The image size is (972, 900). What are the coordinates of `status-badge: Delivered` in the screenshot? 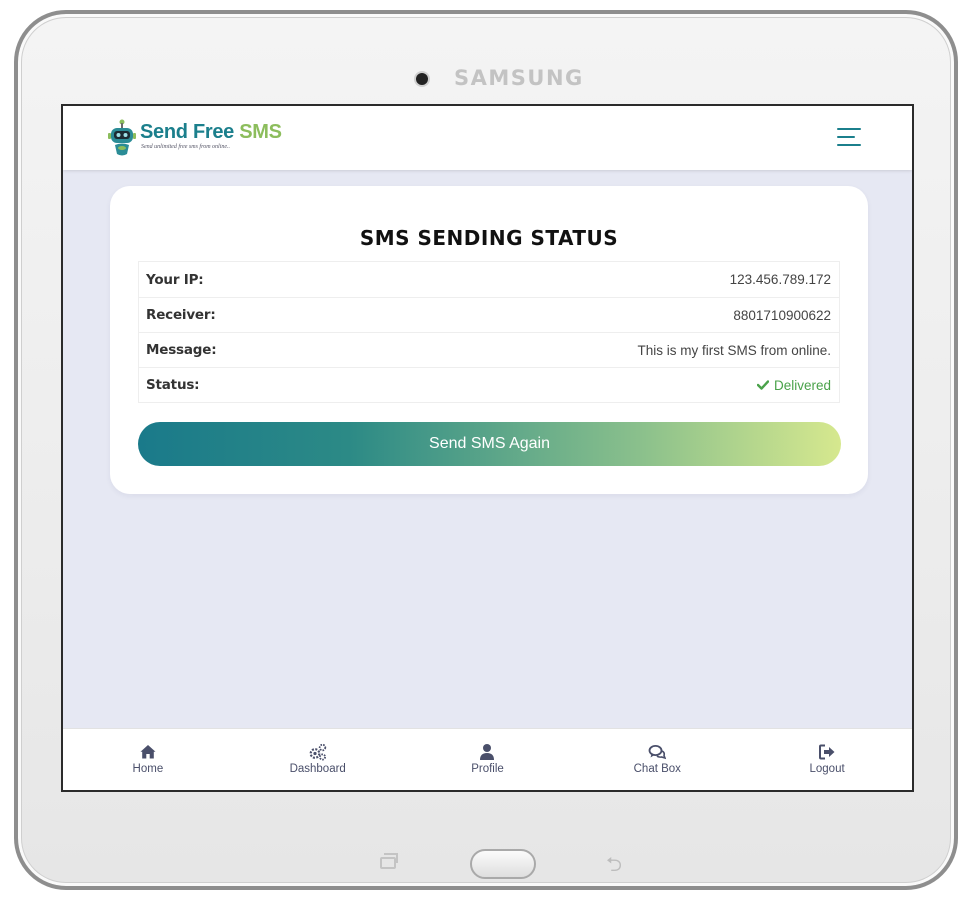 It's located at (793, 385).